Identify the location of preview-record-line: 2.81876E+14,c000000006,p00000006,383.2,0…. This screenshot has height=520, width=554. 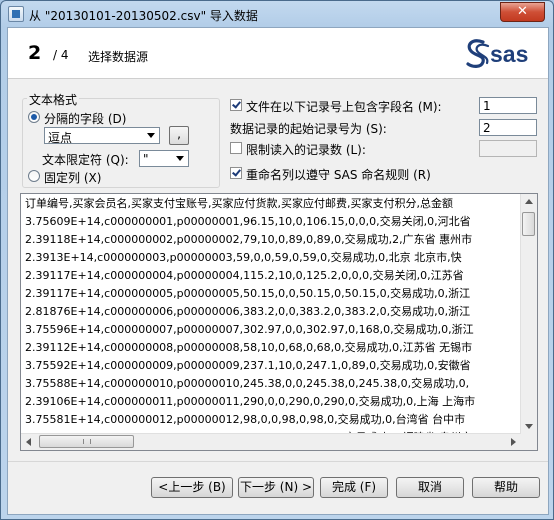
(248, 311).